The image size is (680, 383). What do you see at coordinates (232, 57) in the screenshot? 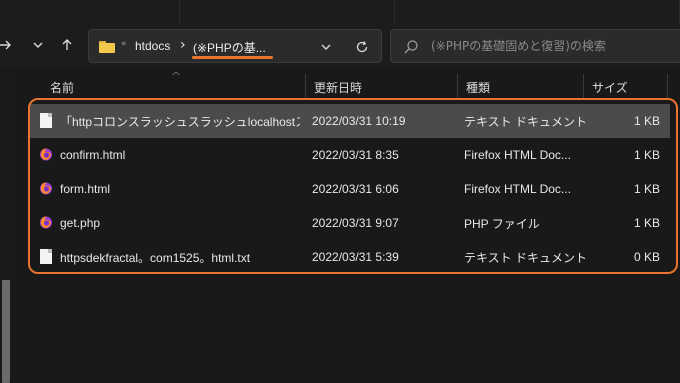
I see `annotation-underline` at bounding box center [232, 57].